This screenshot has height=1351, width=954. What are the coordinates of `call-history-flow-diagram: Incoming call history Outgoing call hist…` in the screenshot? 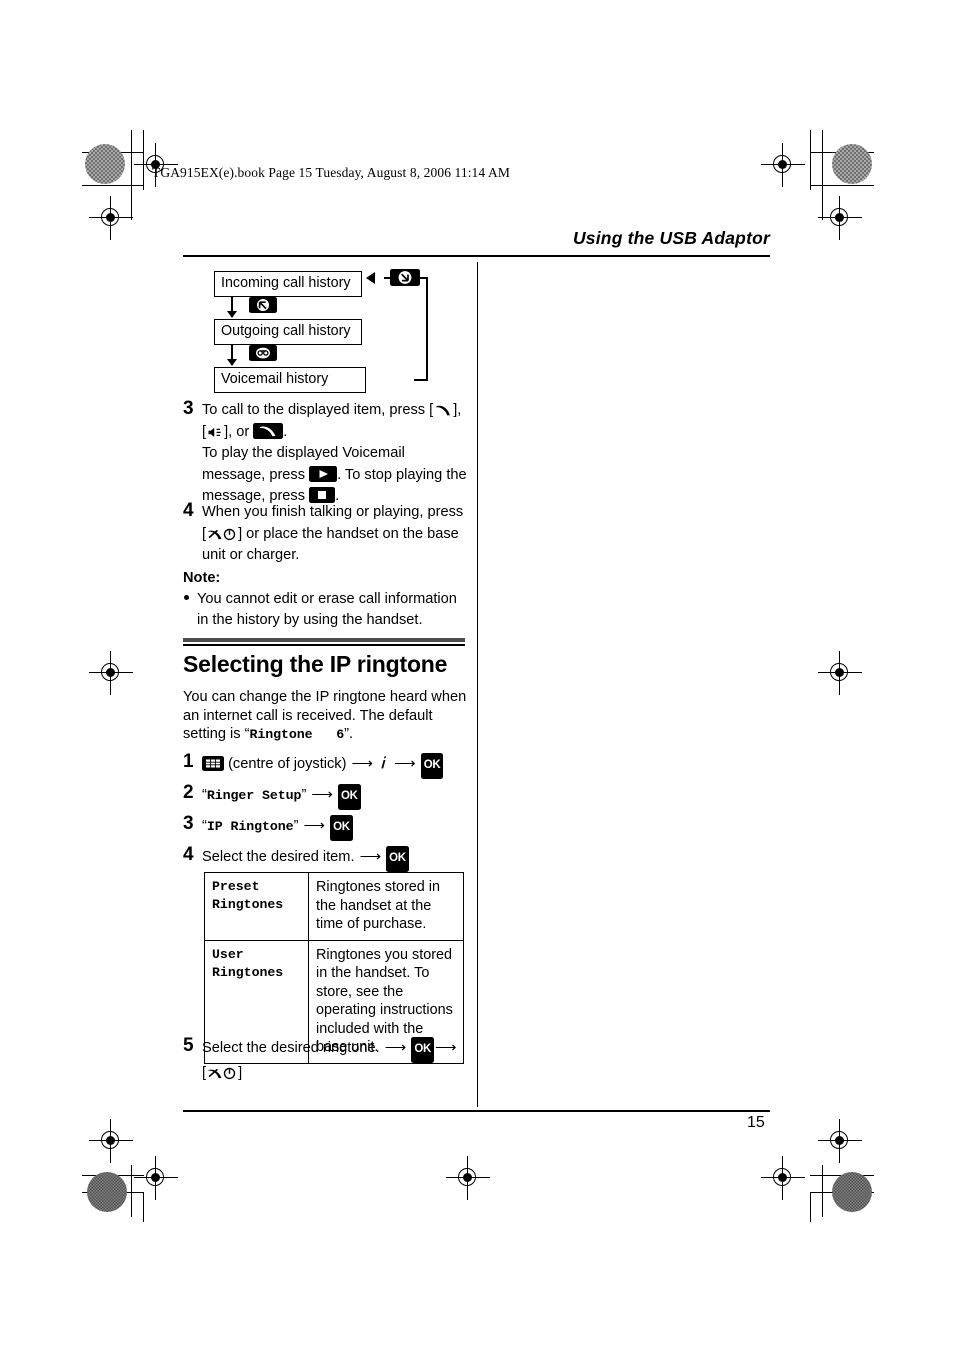 It's located at (339, 332).